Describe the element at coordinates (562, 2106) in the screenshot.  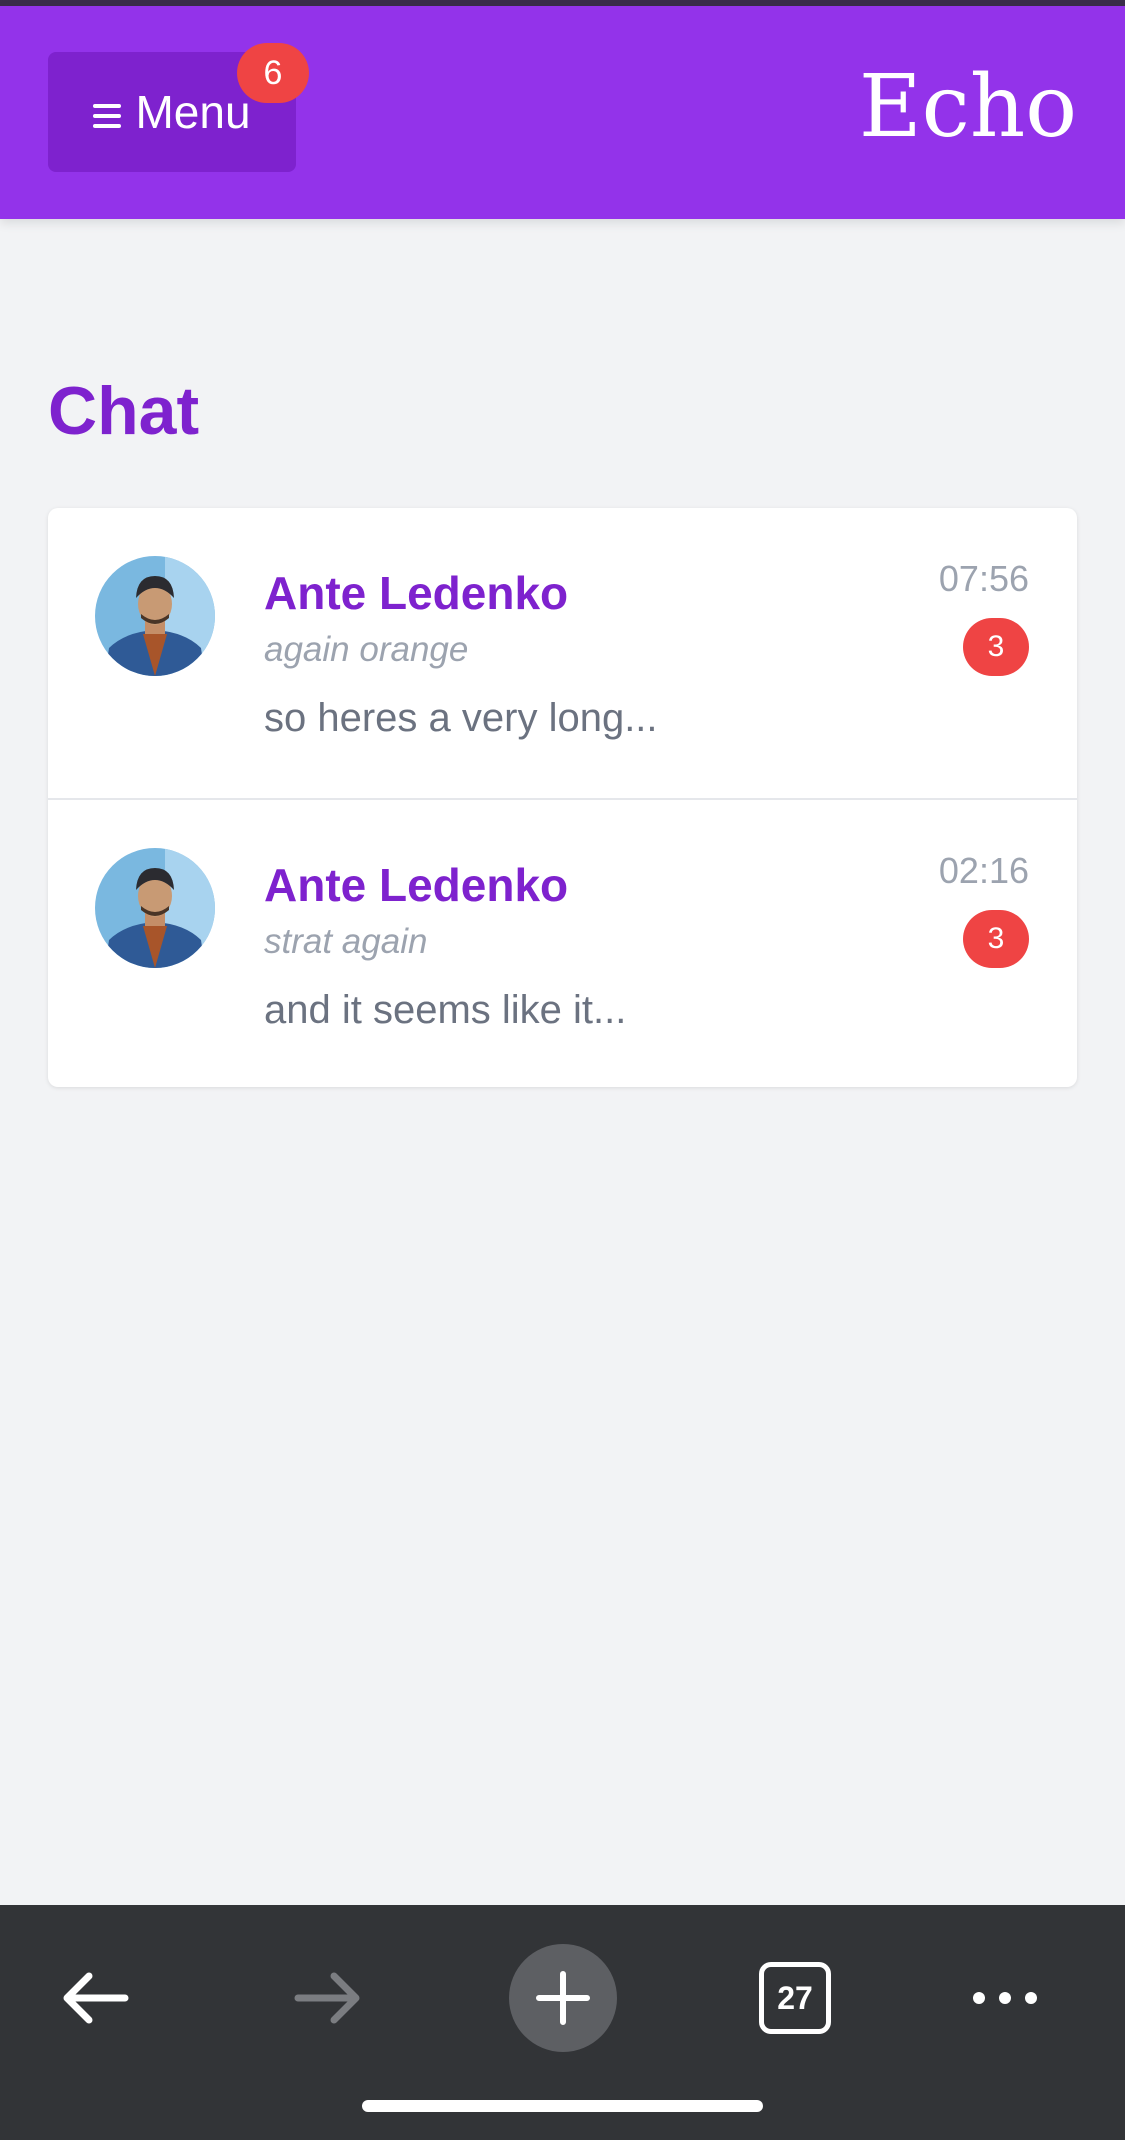
I see `home-indicator` at that location.